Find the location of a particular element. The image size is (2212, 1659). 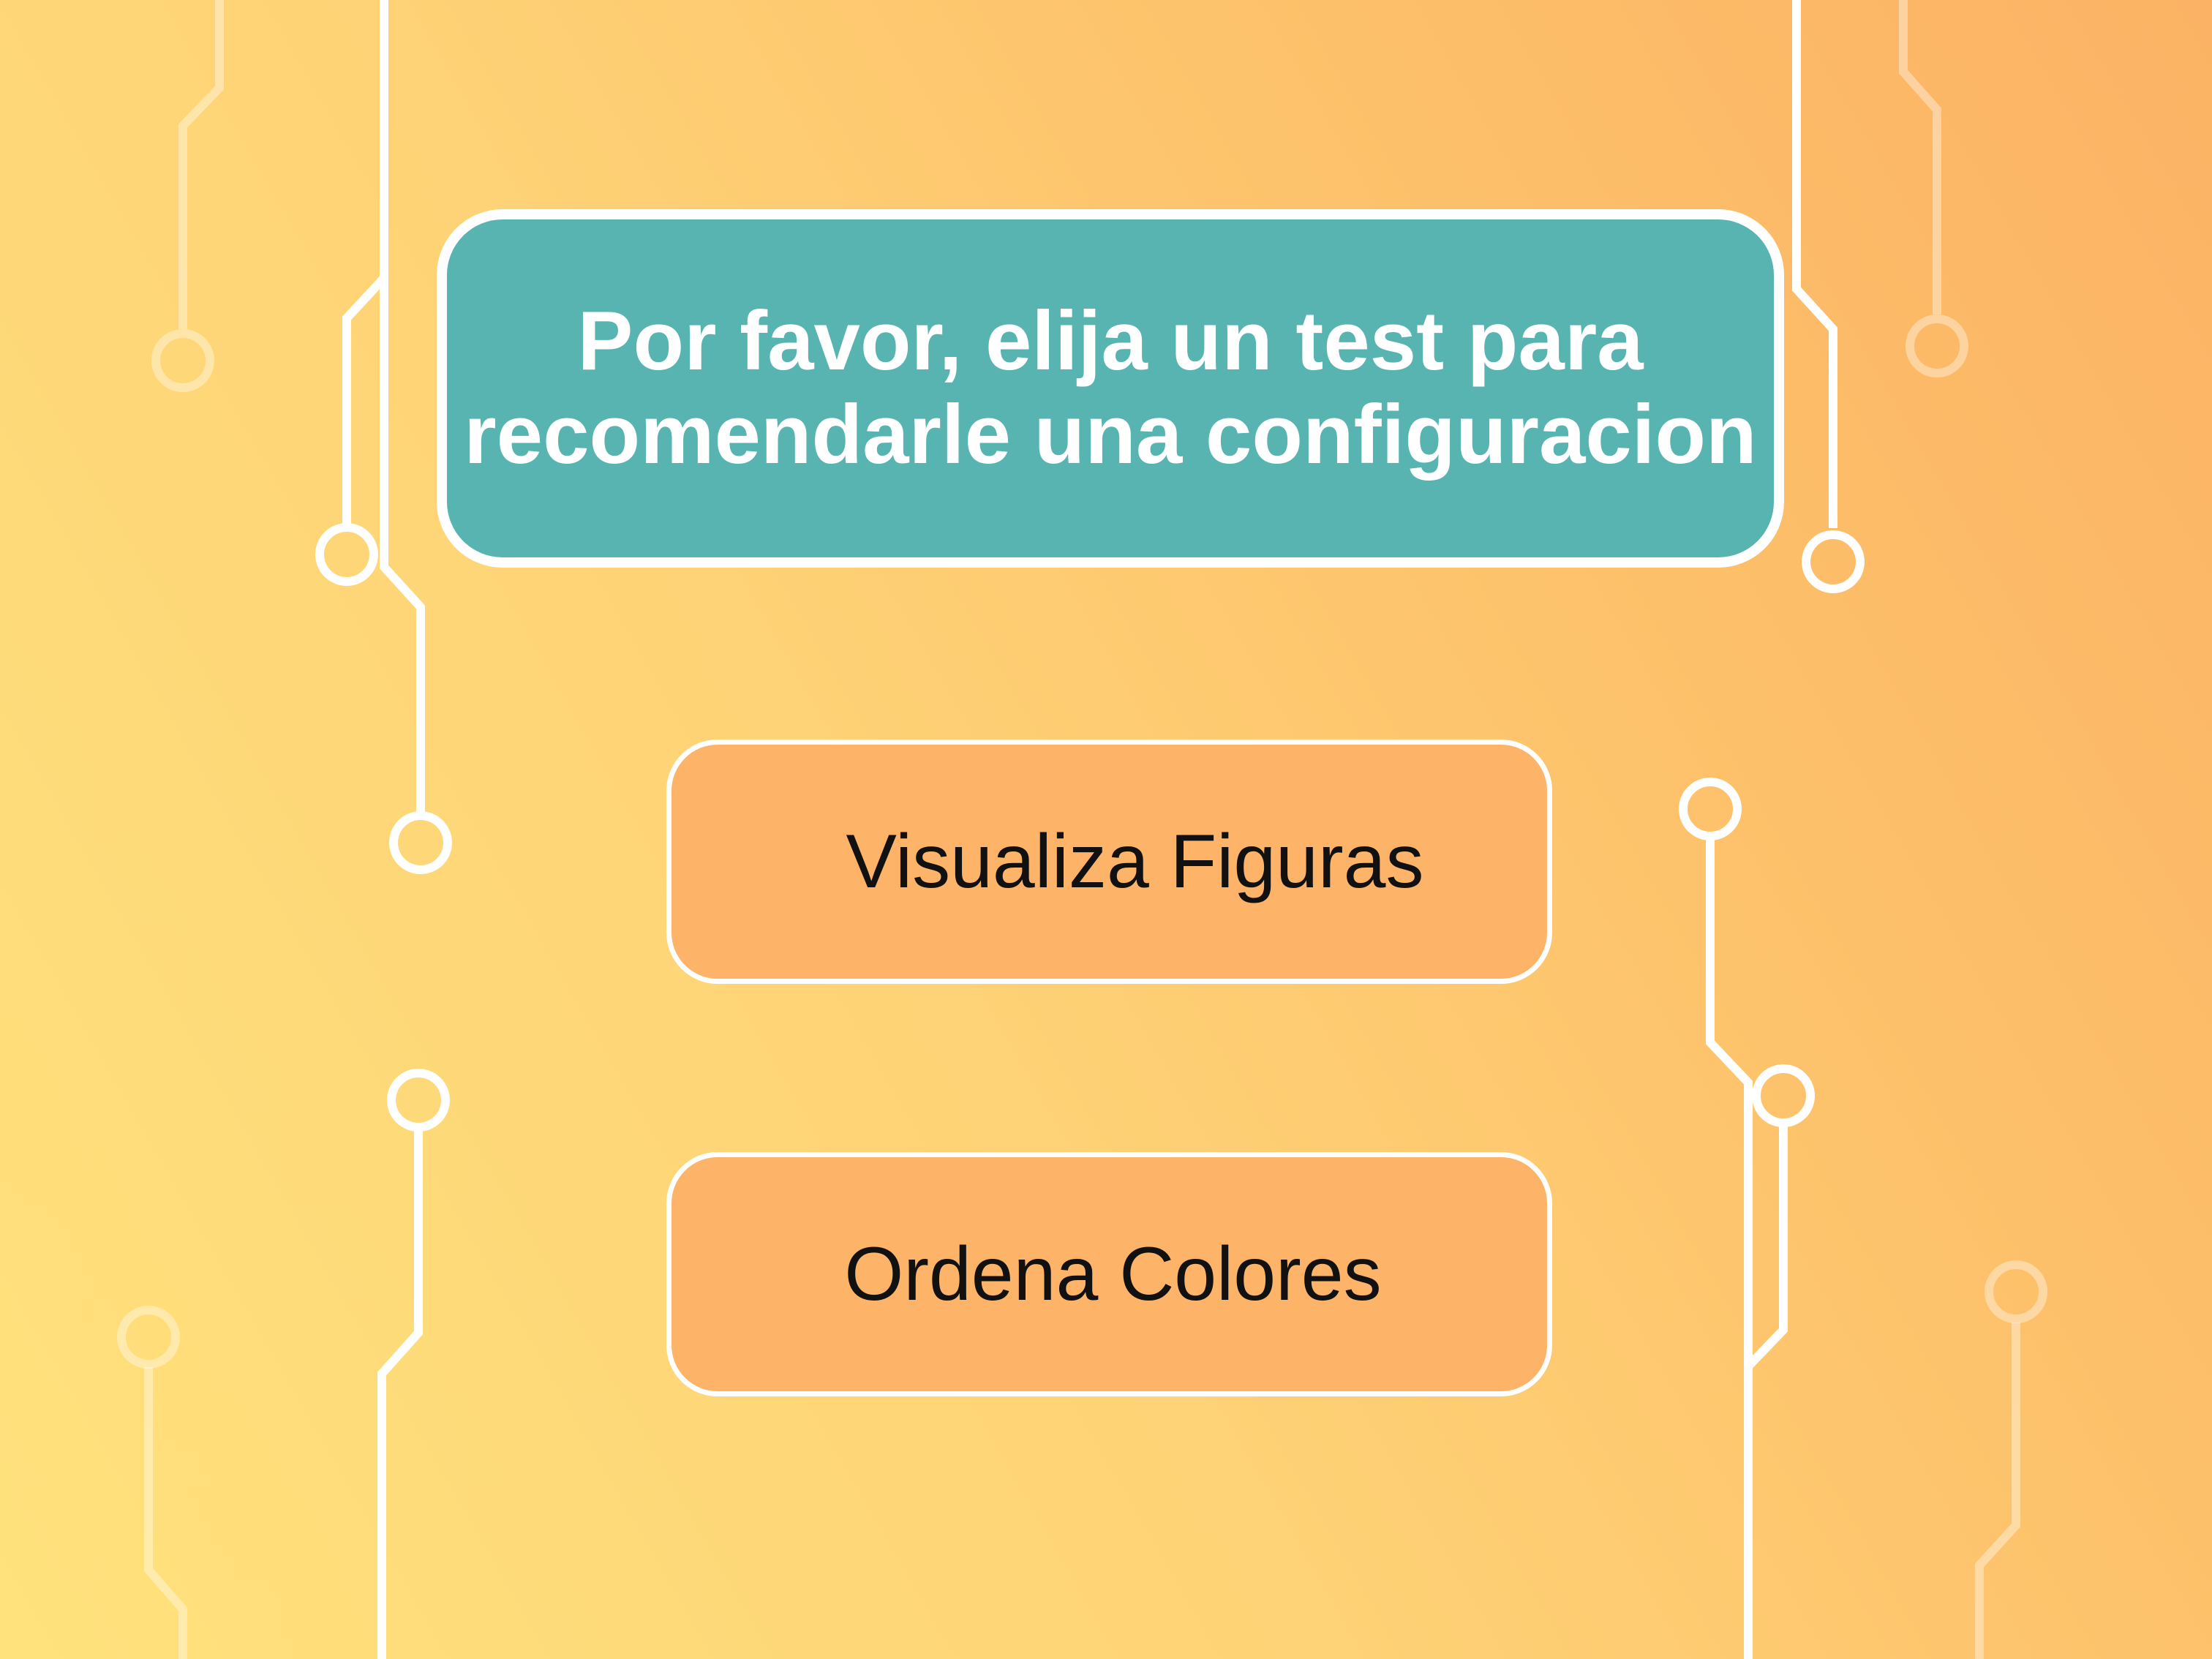

title-line-2: recomendarle una configuracion is located at coordinates (1110, 434).